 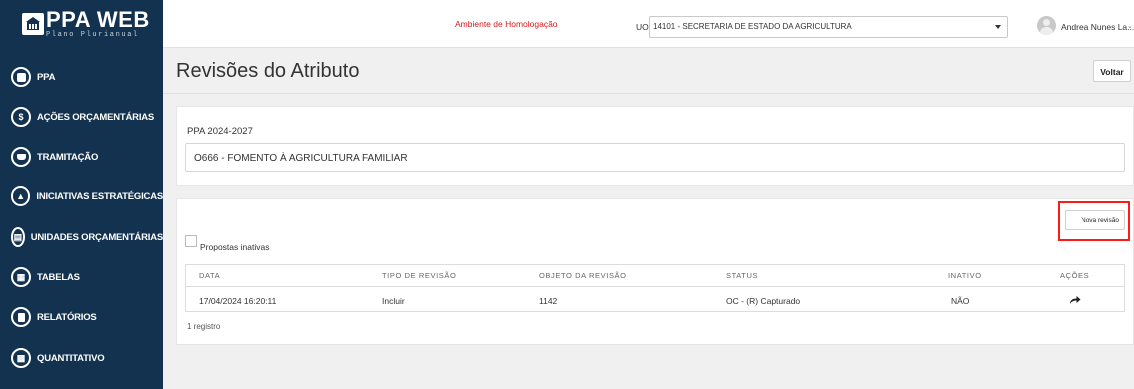 I want to click on sidebar-item-label: INICIATIVAS ESTRATÉGICAS, so click(x=99, y=196).